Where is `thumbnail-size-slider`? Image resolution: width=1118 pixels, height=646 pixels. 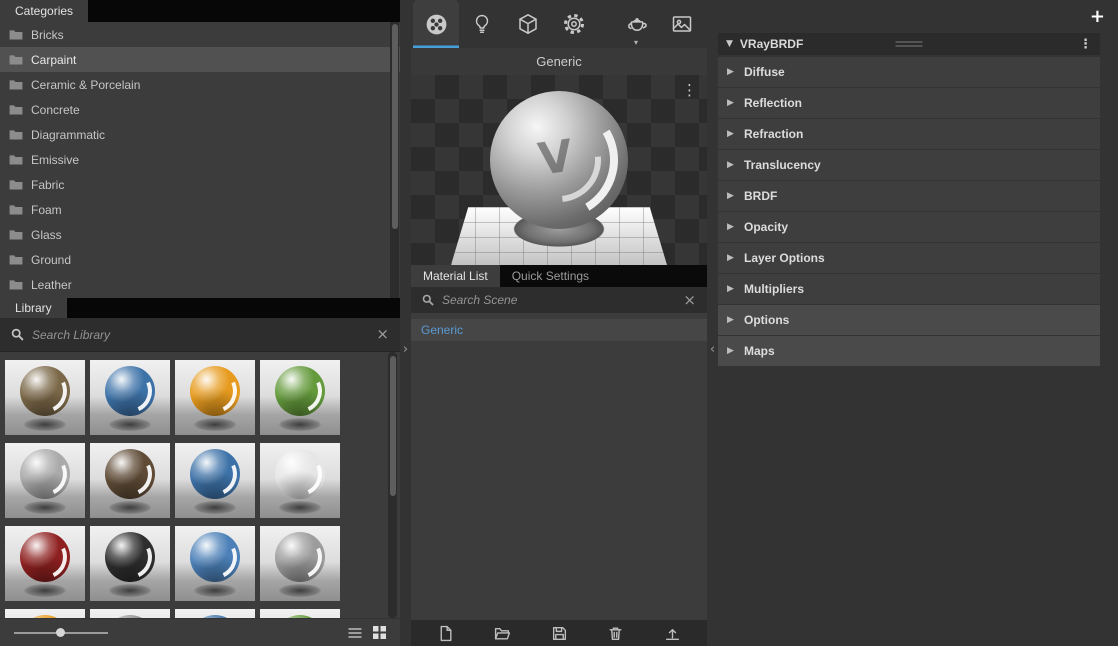 thumbnail-size-slider is located at coordinates (61, 633).